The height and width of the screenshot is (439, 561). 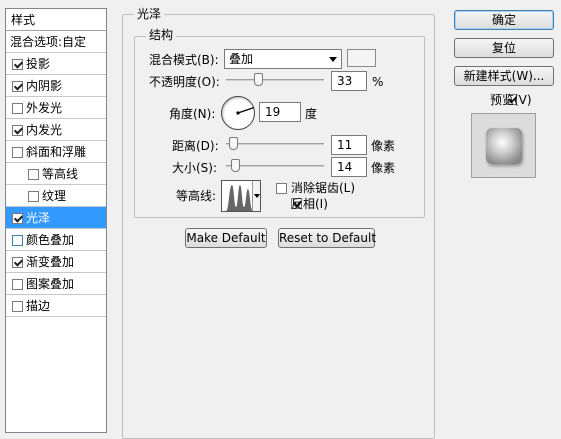 I want to click on opacity-input: 33, so click(x=349, y=81).